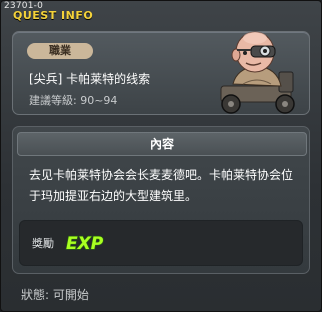  I want to click on exp-icon: EXP, so click(84, 243).